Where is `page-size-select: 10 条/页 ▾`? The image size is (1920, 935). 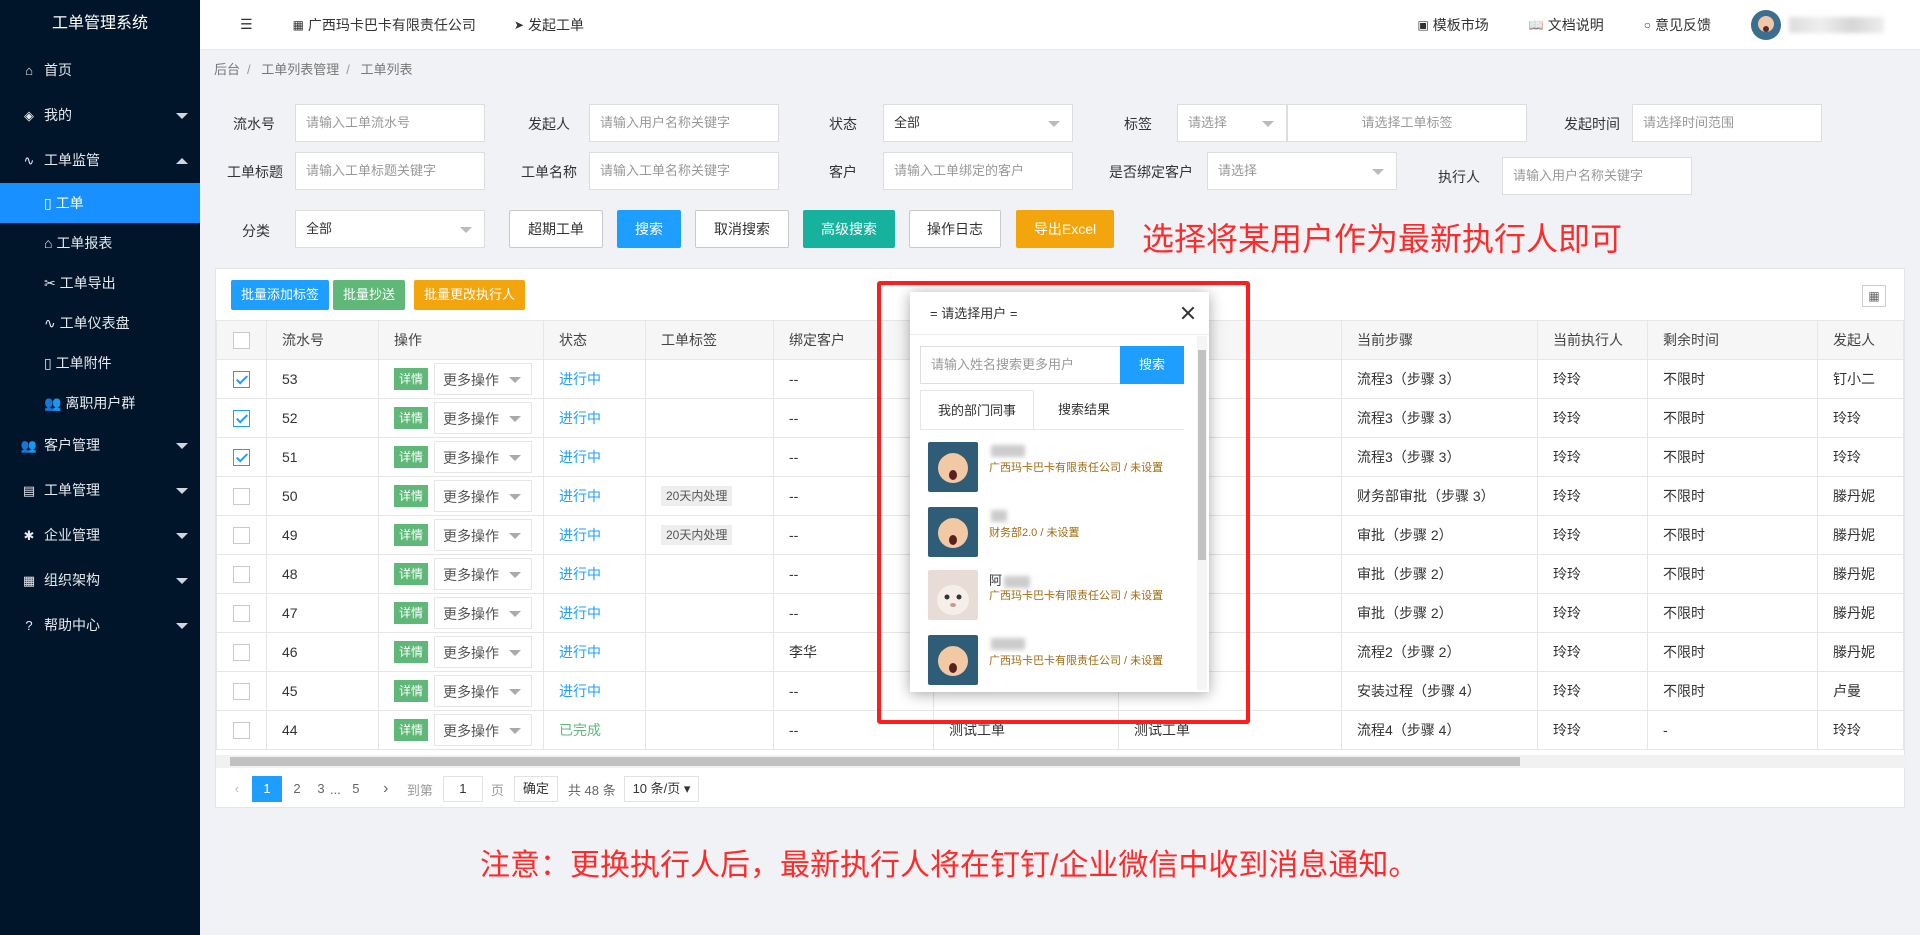 page-size-select: 10 条/页 ▾ is located at coordinates (661, 789).